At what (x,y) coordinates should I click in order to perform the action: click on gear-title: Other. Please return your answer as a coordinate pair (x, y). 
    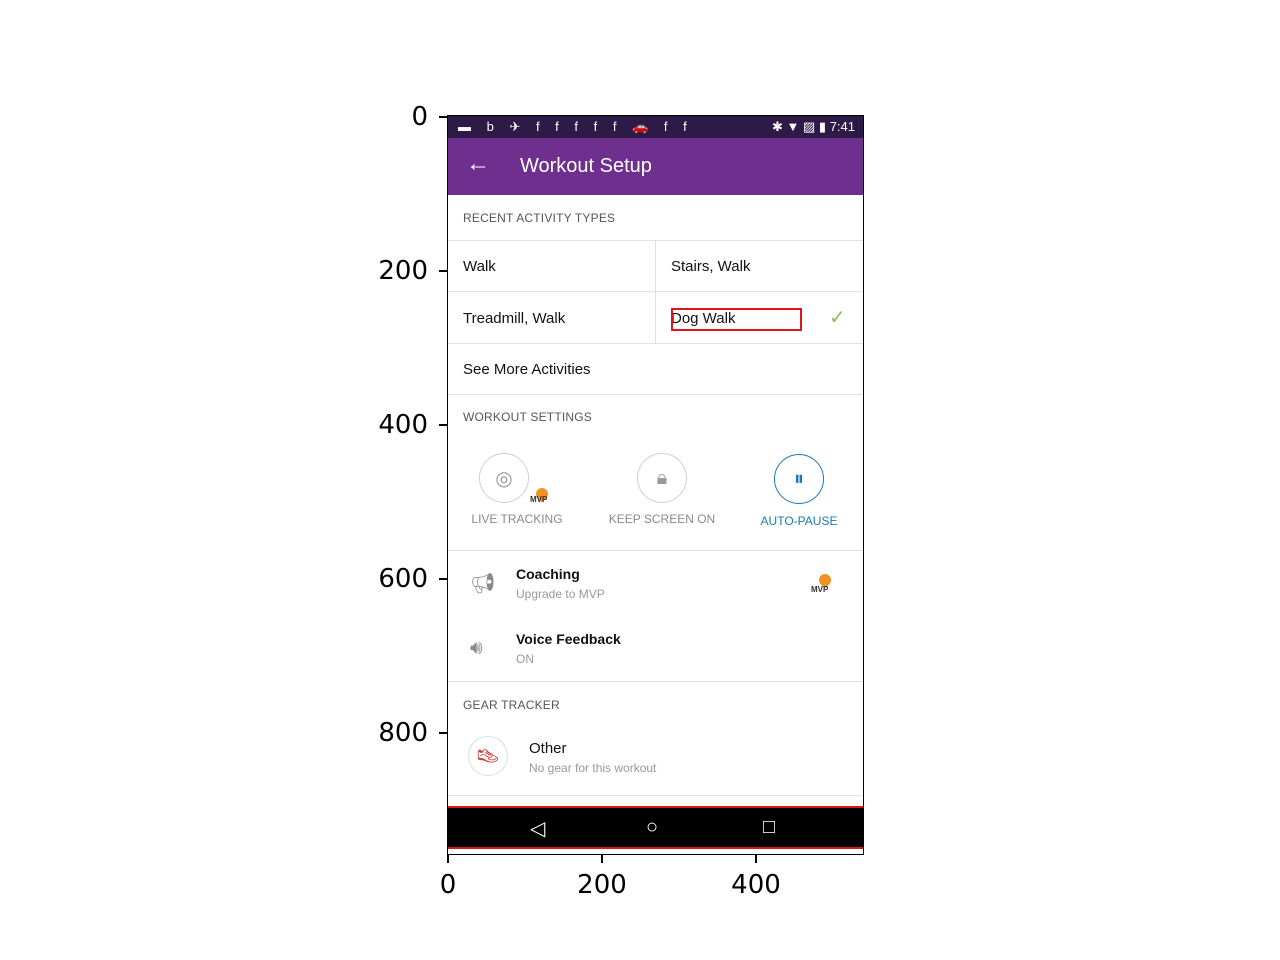
    Looking at the image, I should click on (548, 748).